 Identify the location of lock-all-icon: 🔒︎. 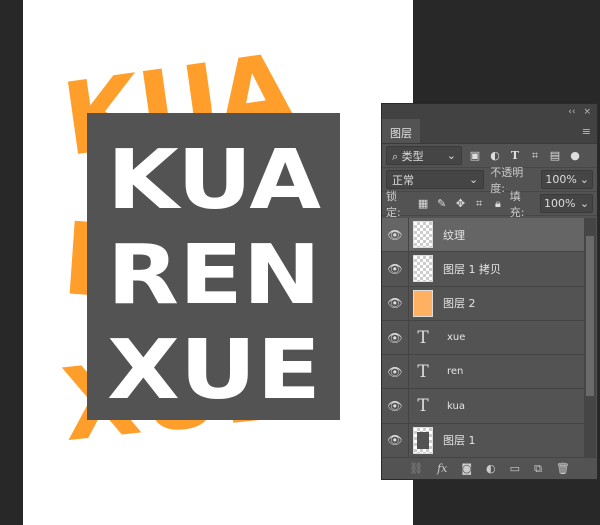
(498, 204).